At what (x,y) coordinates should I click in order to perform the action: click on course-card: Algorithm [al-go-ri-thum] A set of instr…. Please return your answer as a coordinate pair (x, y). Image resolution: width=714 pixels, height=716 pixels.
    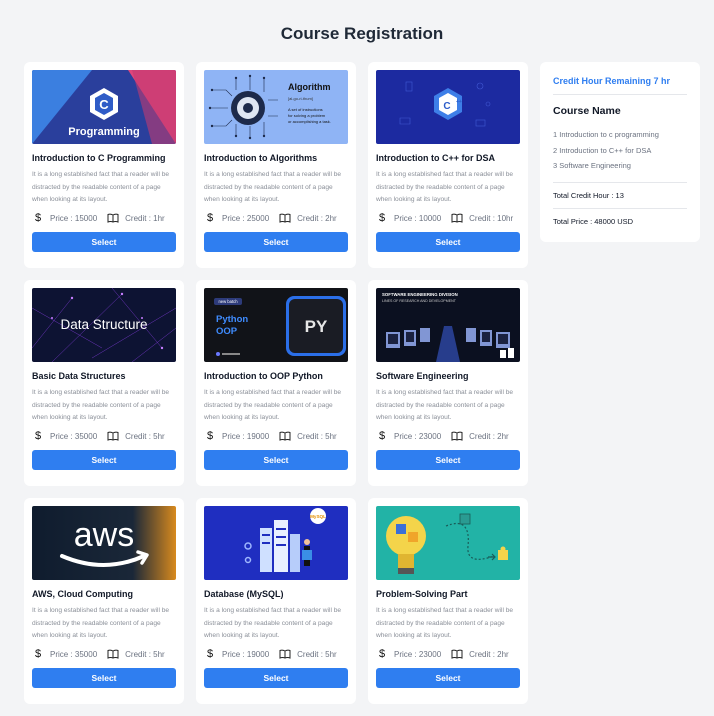
    Looking at the image, I should click on (276, 165).